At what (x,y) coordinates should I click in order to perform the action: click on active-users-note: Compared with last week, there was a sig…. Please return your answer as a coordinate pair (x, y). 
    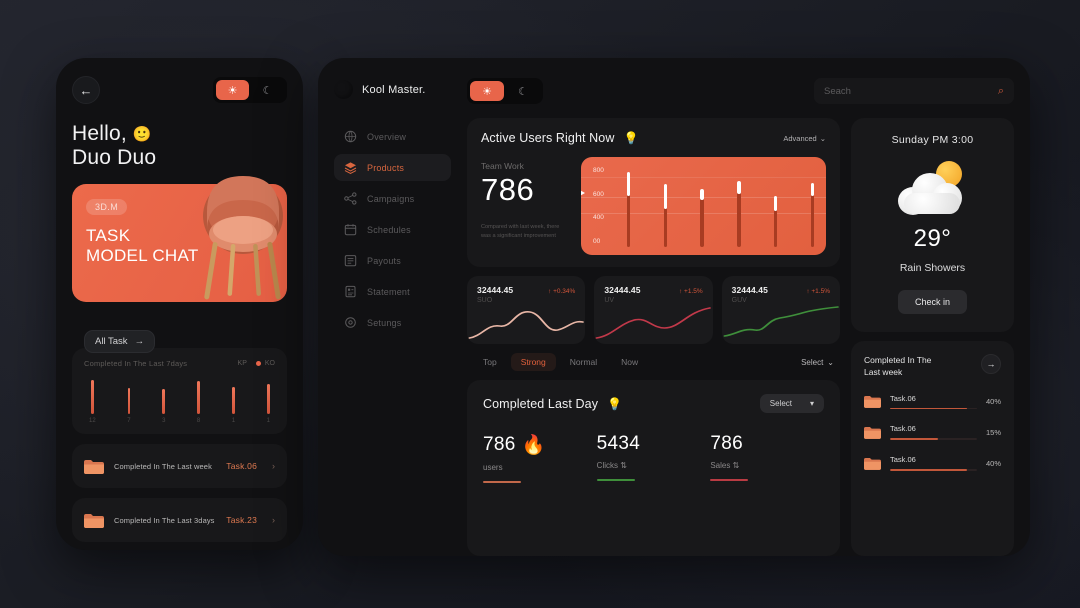
    Looking at the image, I should click on (520, 231).